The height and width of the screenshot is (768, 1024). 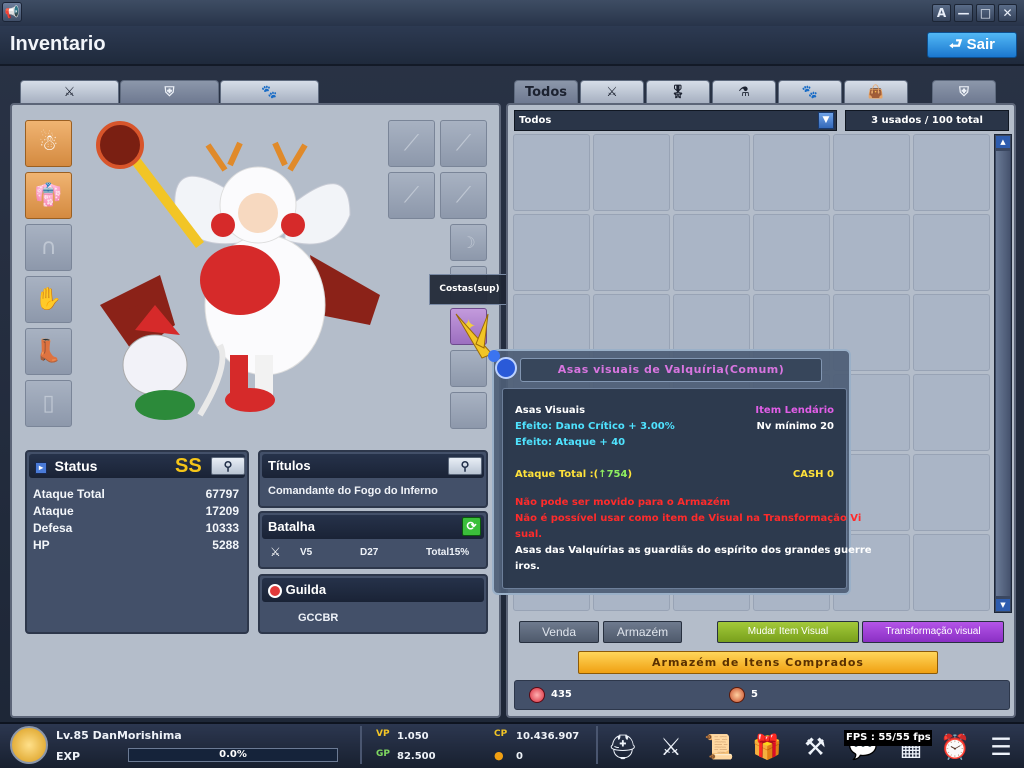 What do you see at coordinates (512, 13) in the screenshot?
I see `window-top-bar` at bounding box center [512, 13].